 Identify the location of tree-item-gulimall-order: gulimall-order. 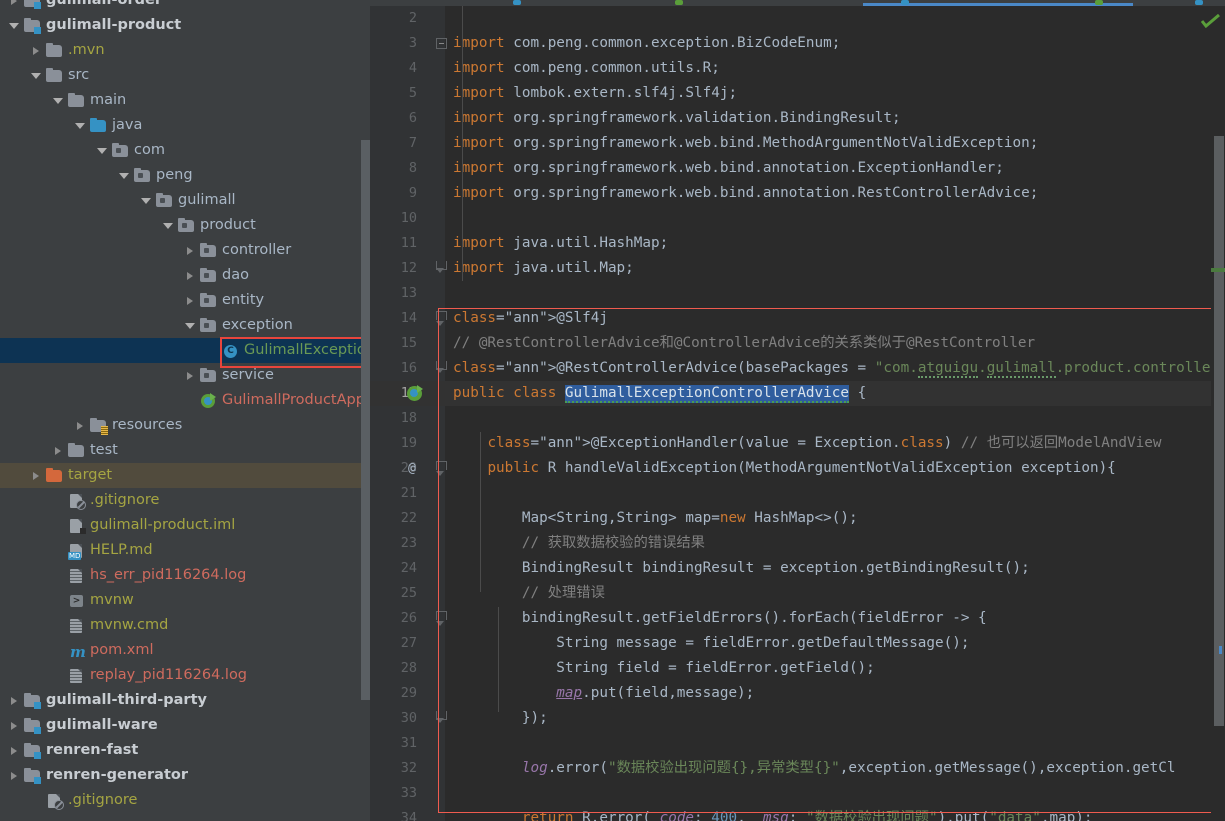
(184, 6).